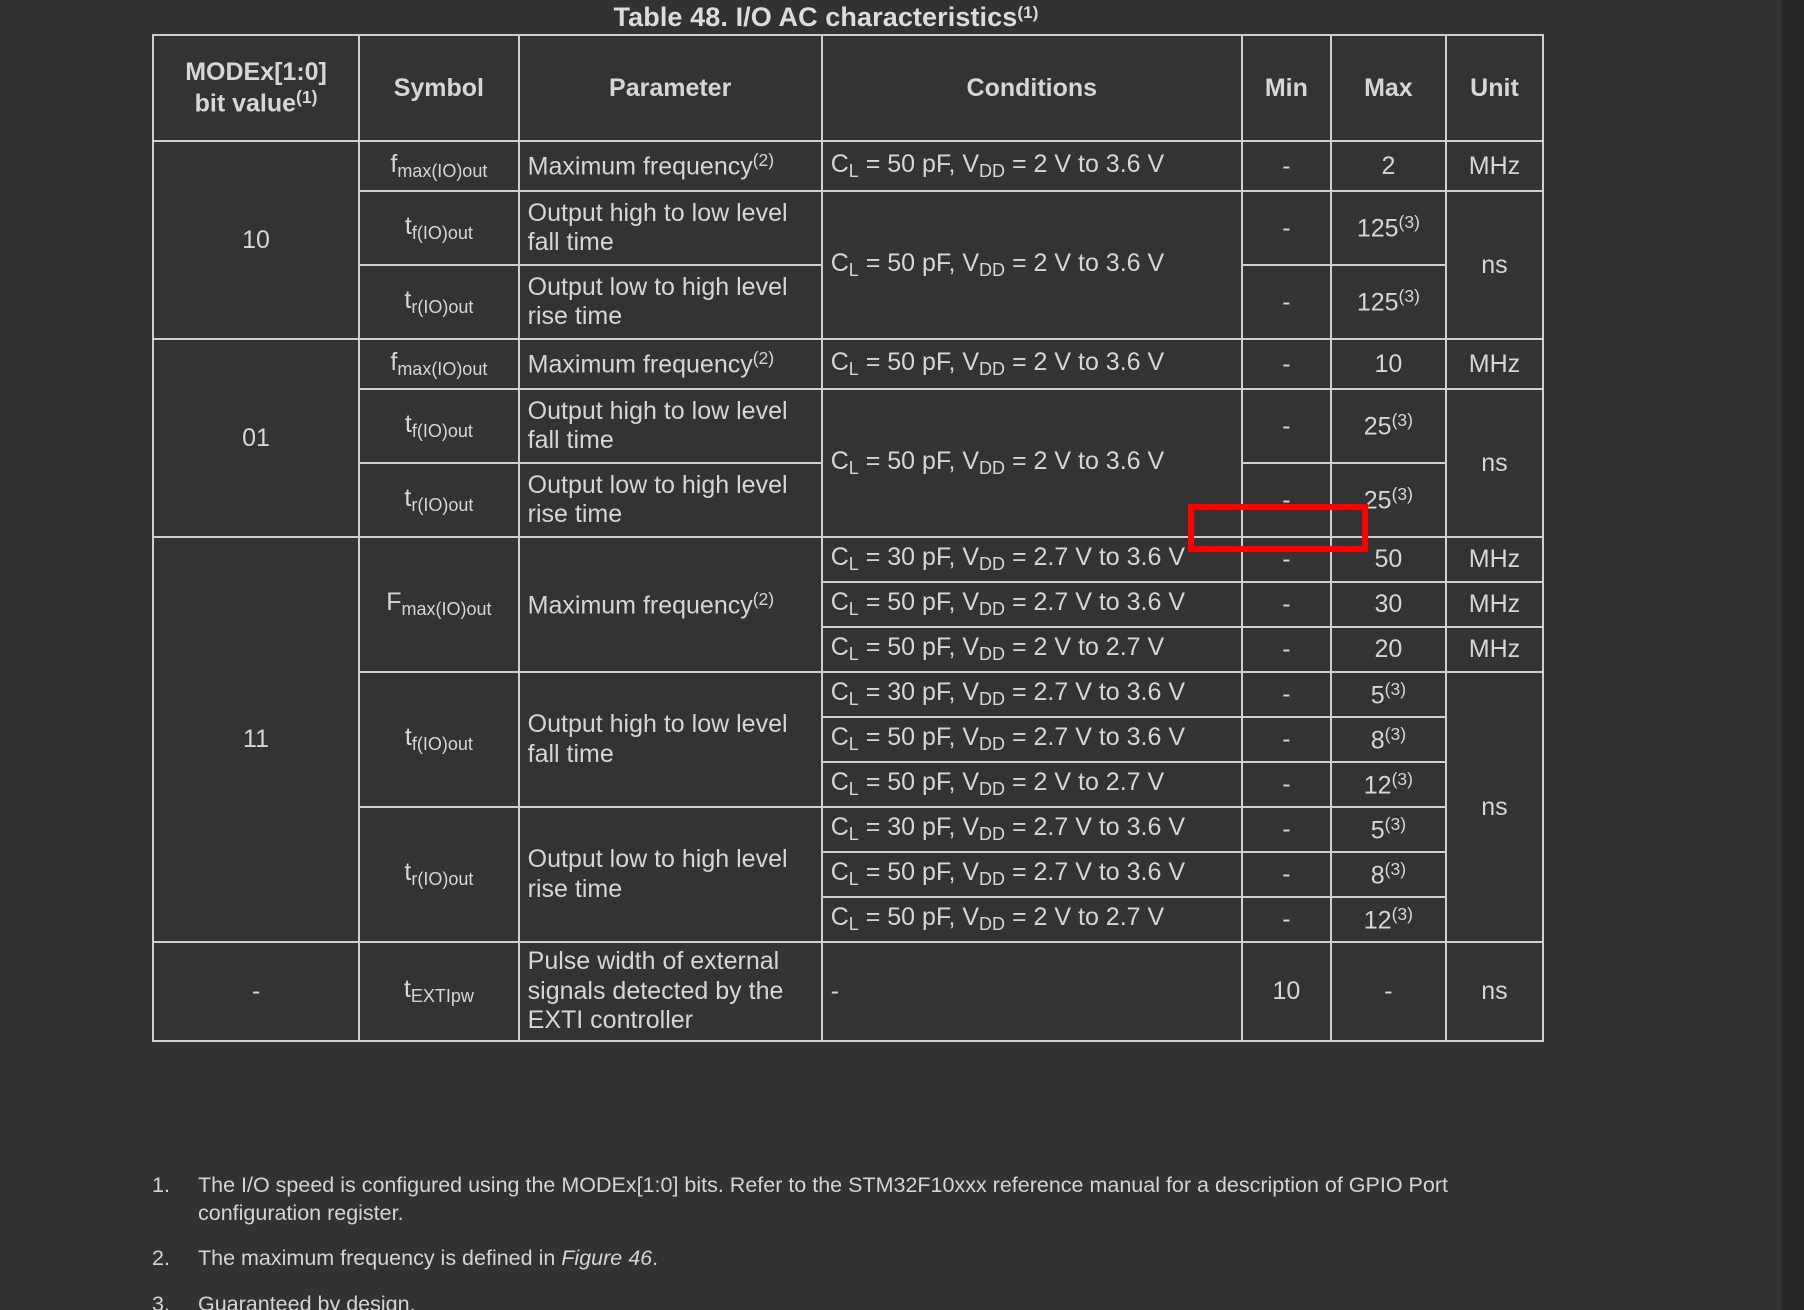 The height and width of the screenshot is (1310, 1804). I want to click on cell-cond-11-fall-30: CL = 30 pF, VDD = 2.7 V to 3.6 V, so click(1031, 694).